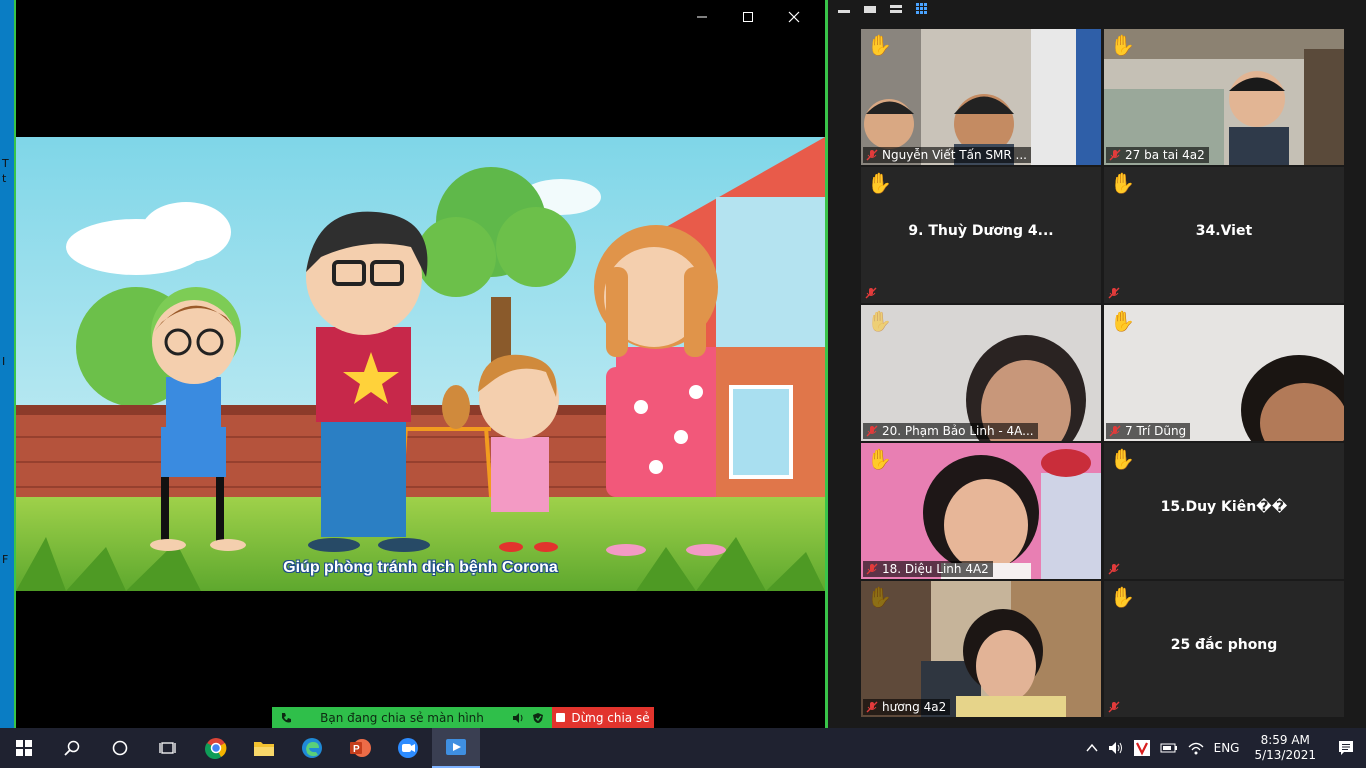 This screenshot has width=1366, height=768. Describe the element at coordinates (286, 717) in the screenshot. I see `phone-icon` at that location.